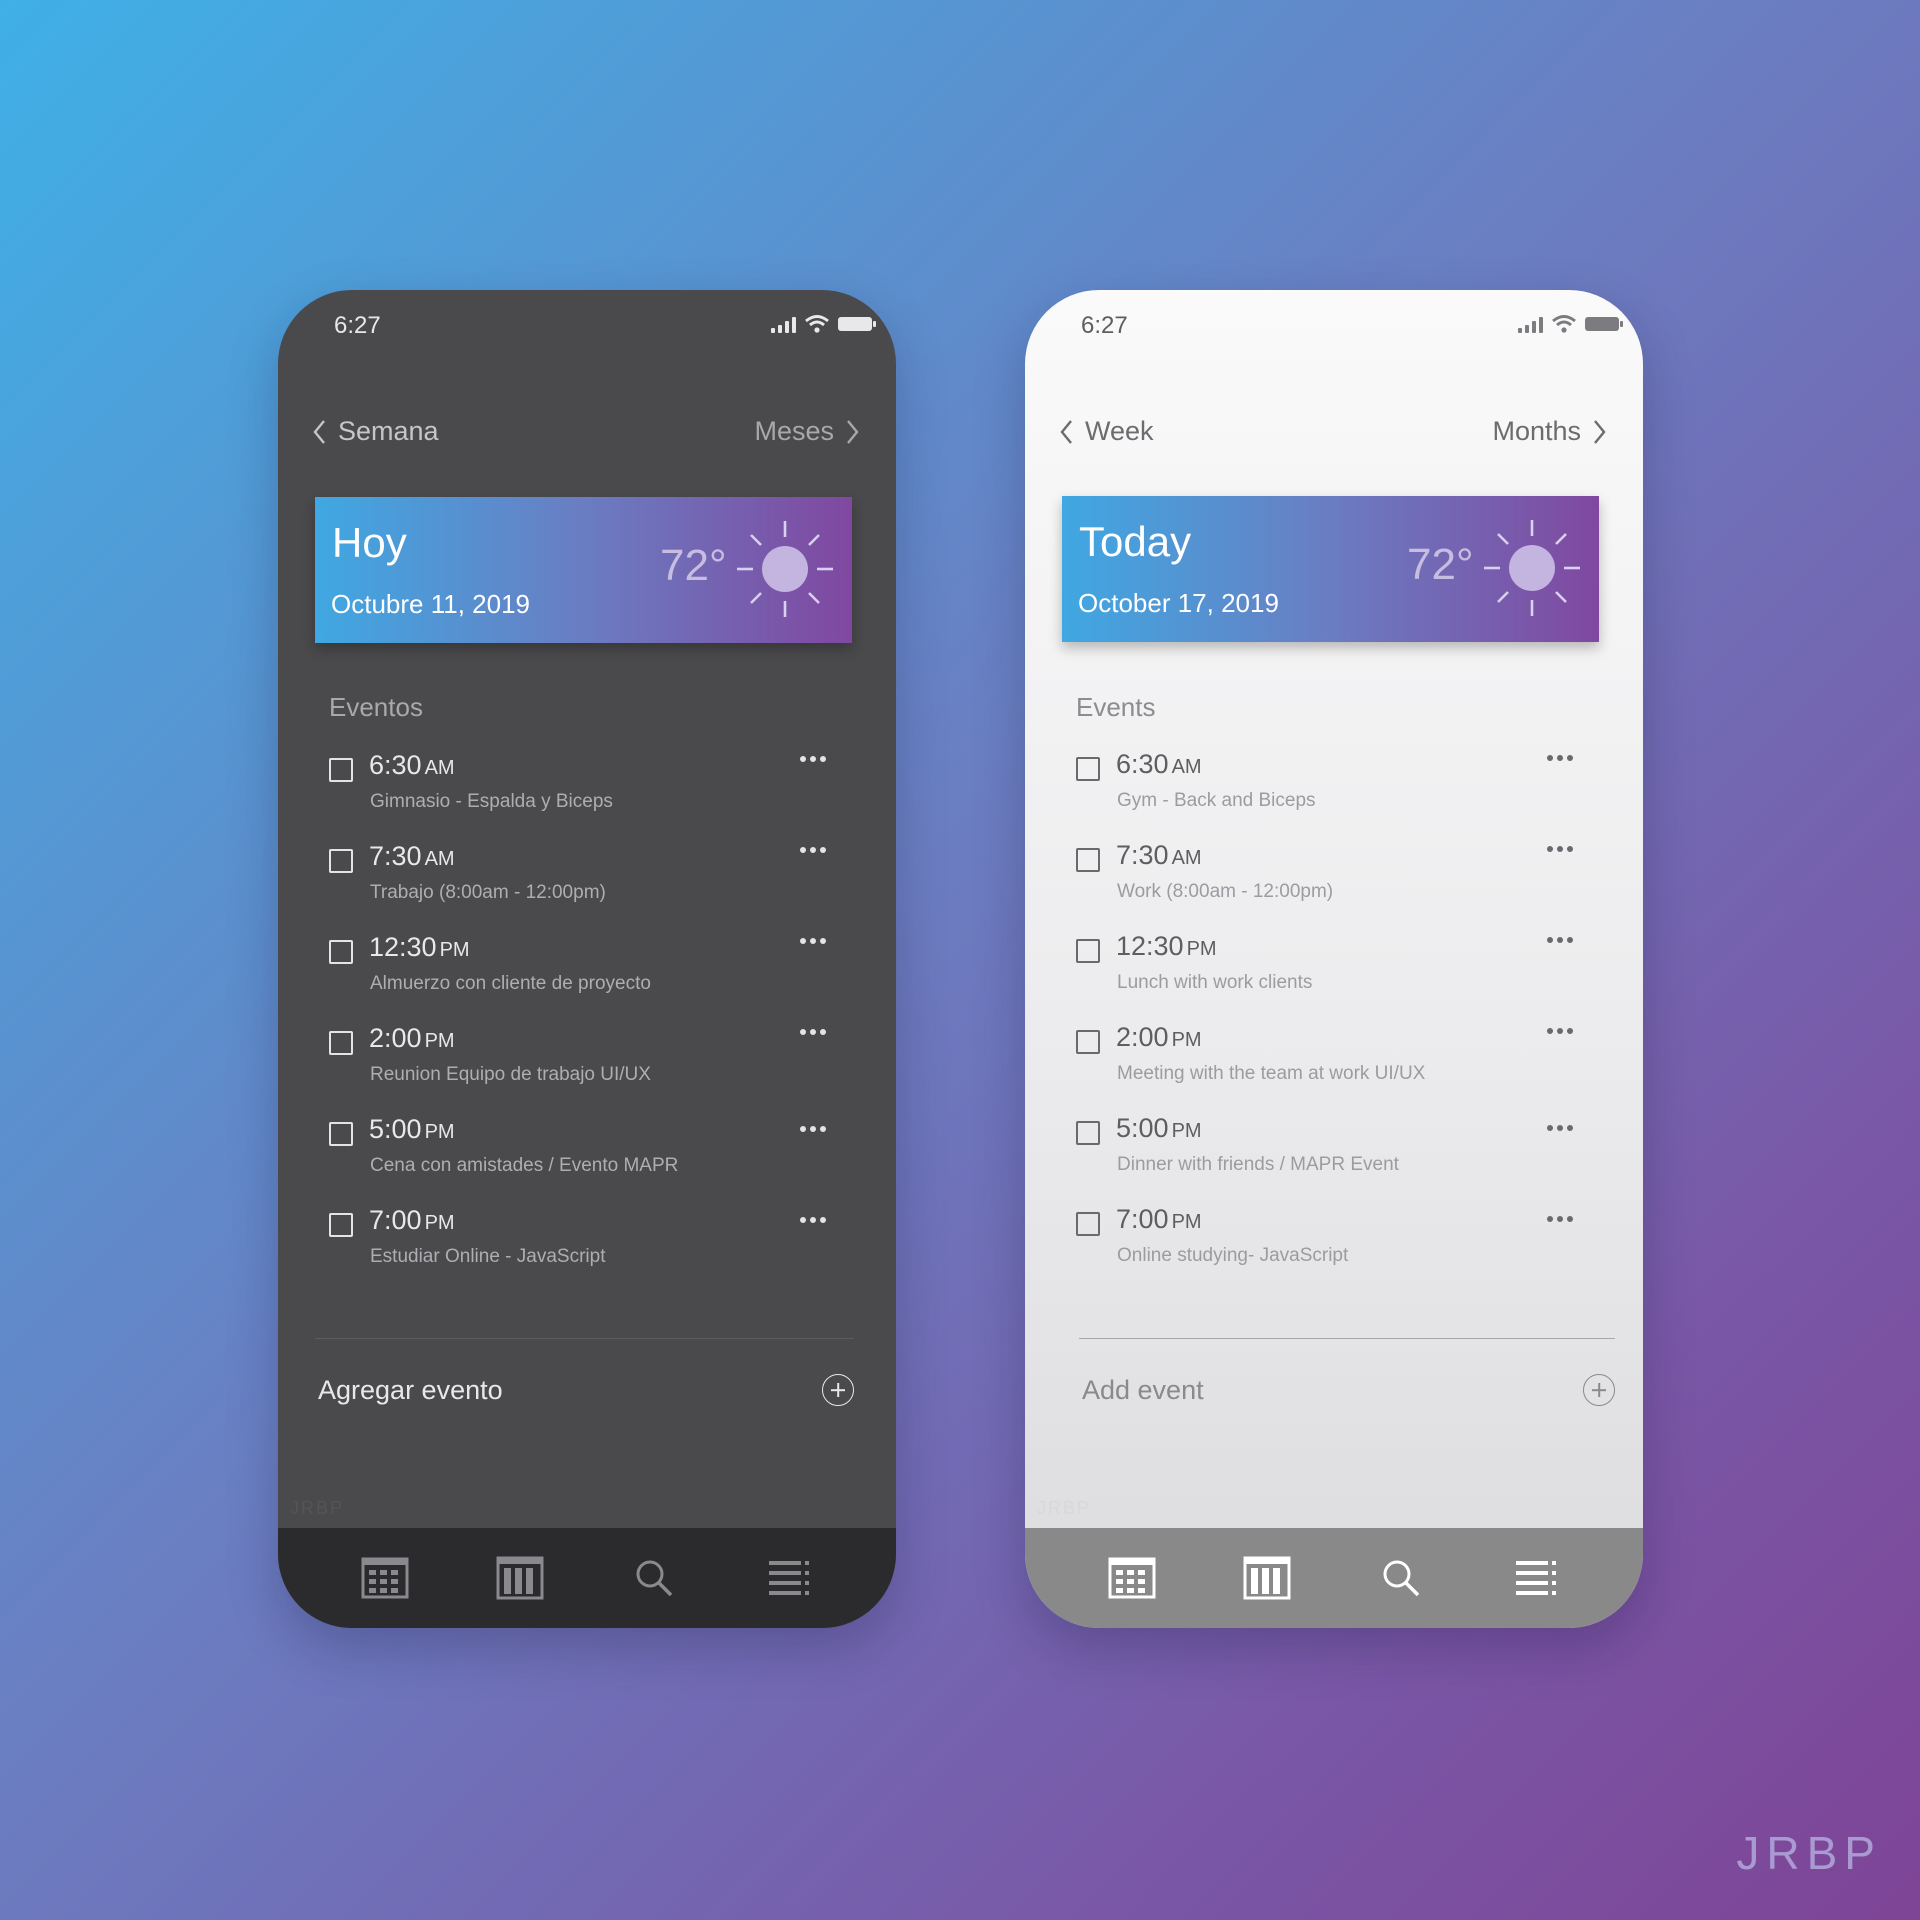 This screenshot has height=1920, width=1920. What do you see at coordinates (583, 570) in the screenshot?
I see `today-card: Hoy Octubre 11, 2019 72°` at bounding box center [583, 570].